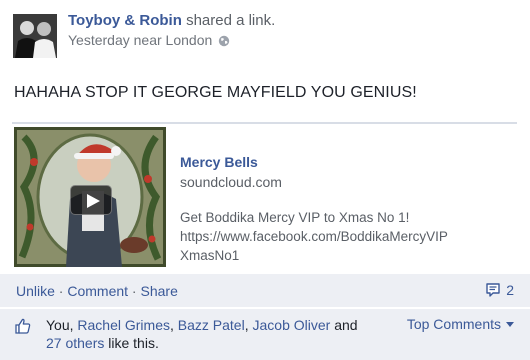 Image resolution: width=530 pixels, height=360 pixels. Describe the element at coordinates (510, 290) in the screenshot. I see `comment-count: 2` at that location.